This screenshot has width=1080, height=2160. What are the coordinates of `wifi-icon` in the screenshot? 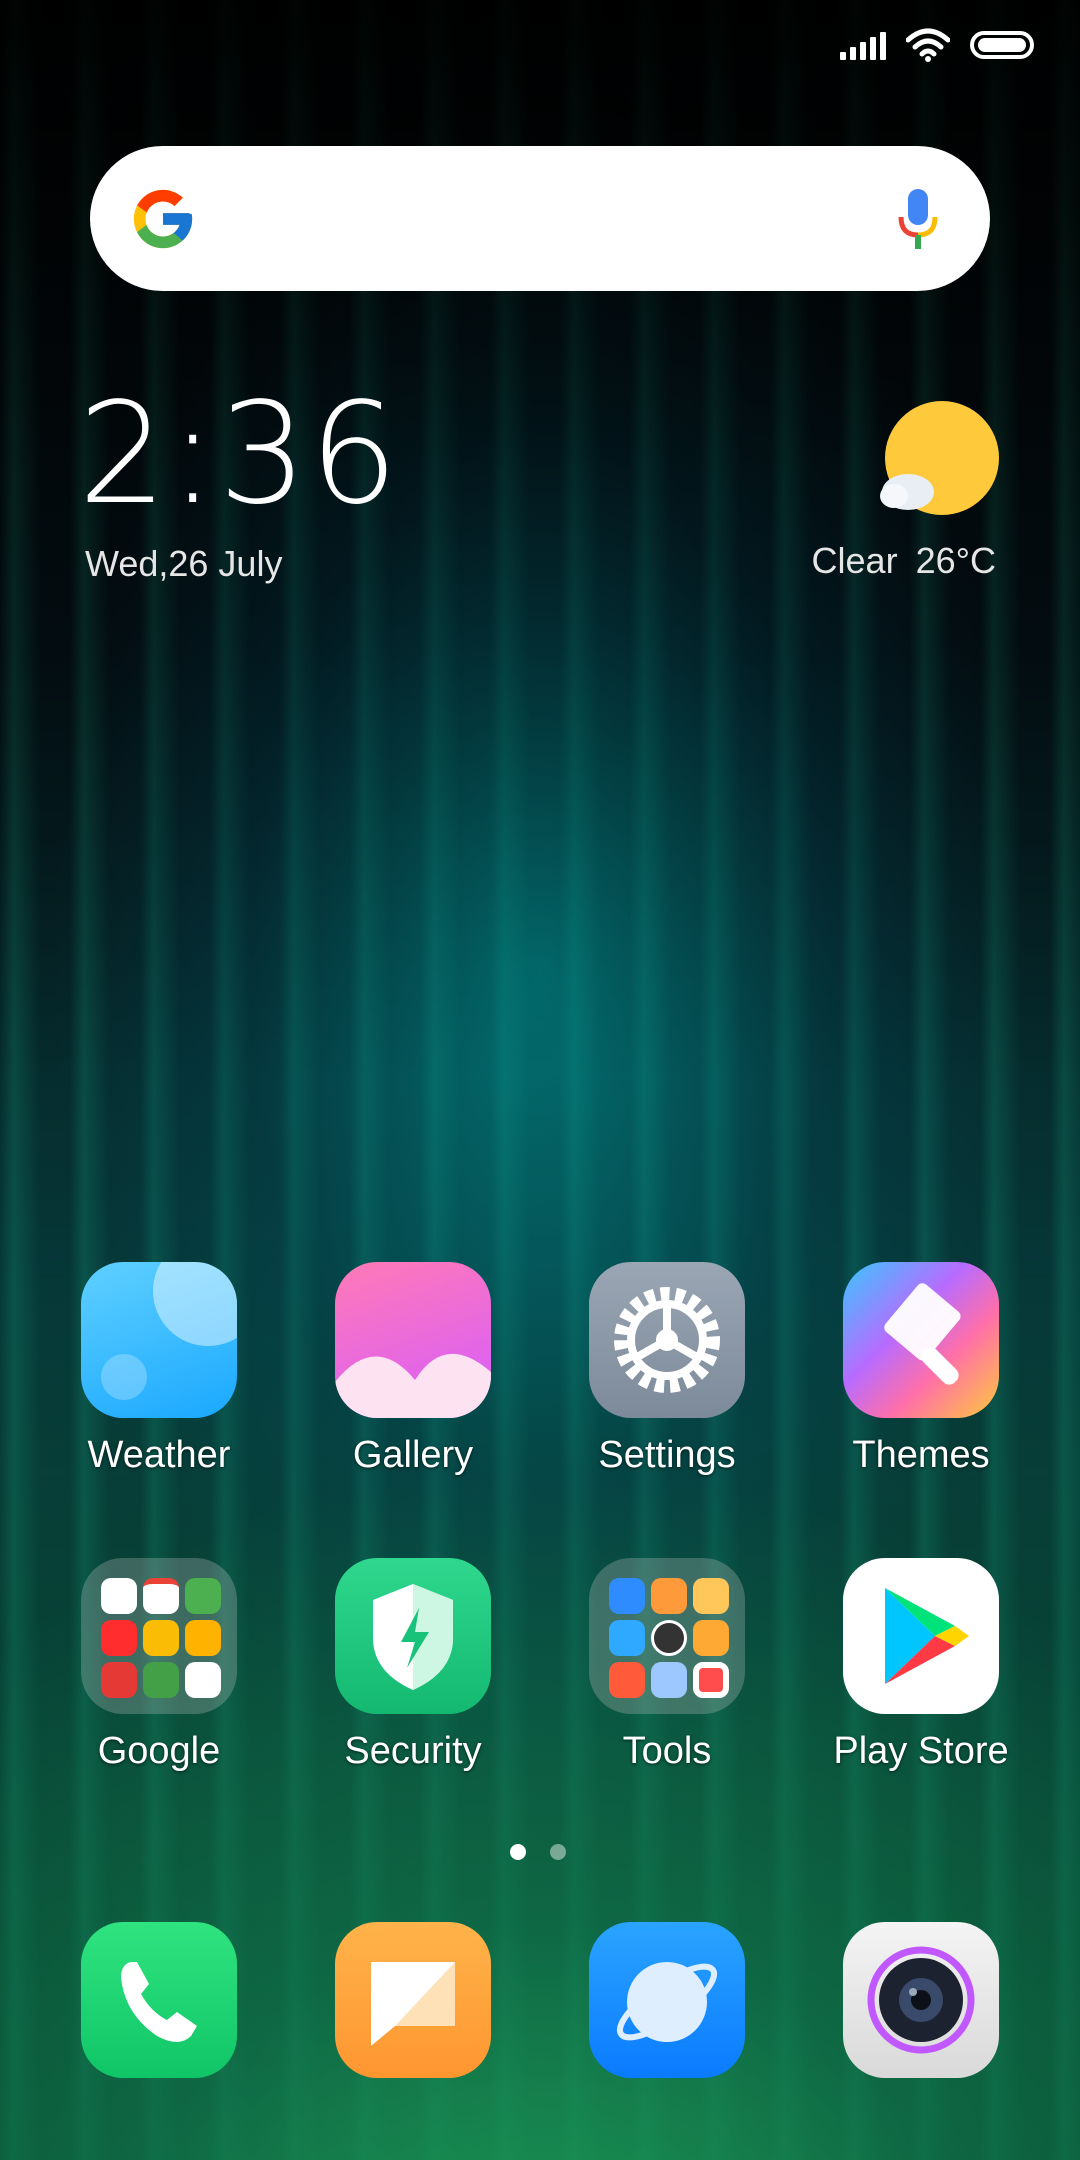 It's located at (928, 45).